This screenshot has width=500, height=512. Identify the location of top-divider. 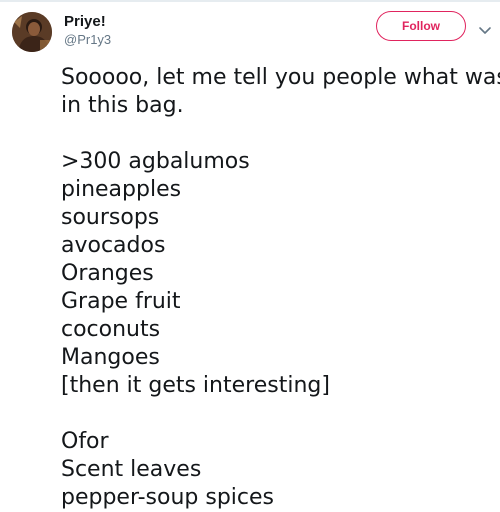
(250, 1).